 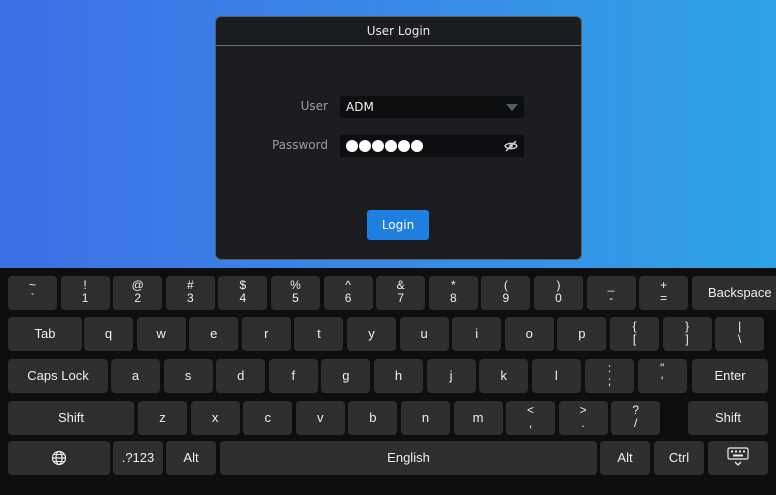 I want to click on caps-lock-key: Caps Lock, so click(x=58, y=376).